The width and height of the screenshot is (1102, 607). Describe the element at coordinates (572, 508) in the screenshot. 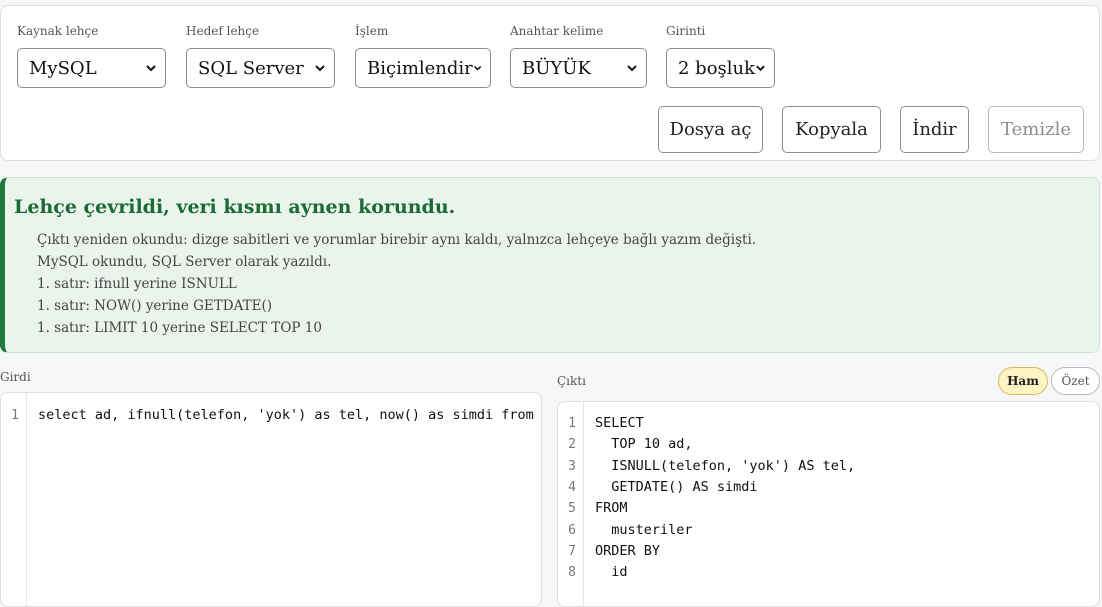

I see `line-number: 5` at that location.